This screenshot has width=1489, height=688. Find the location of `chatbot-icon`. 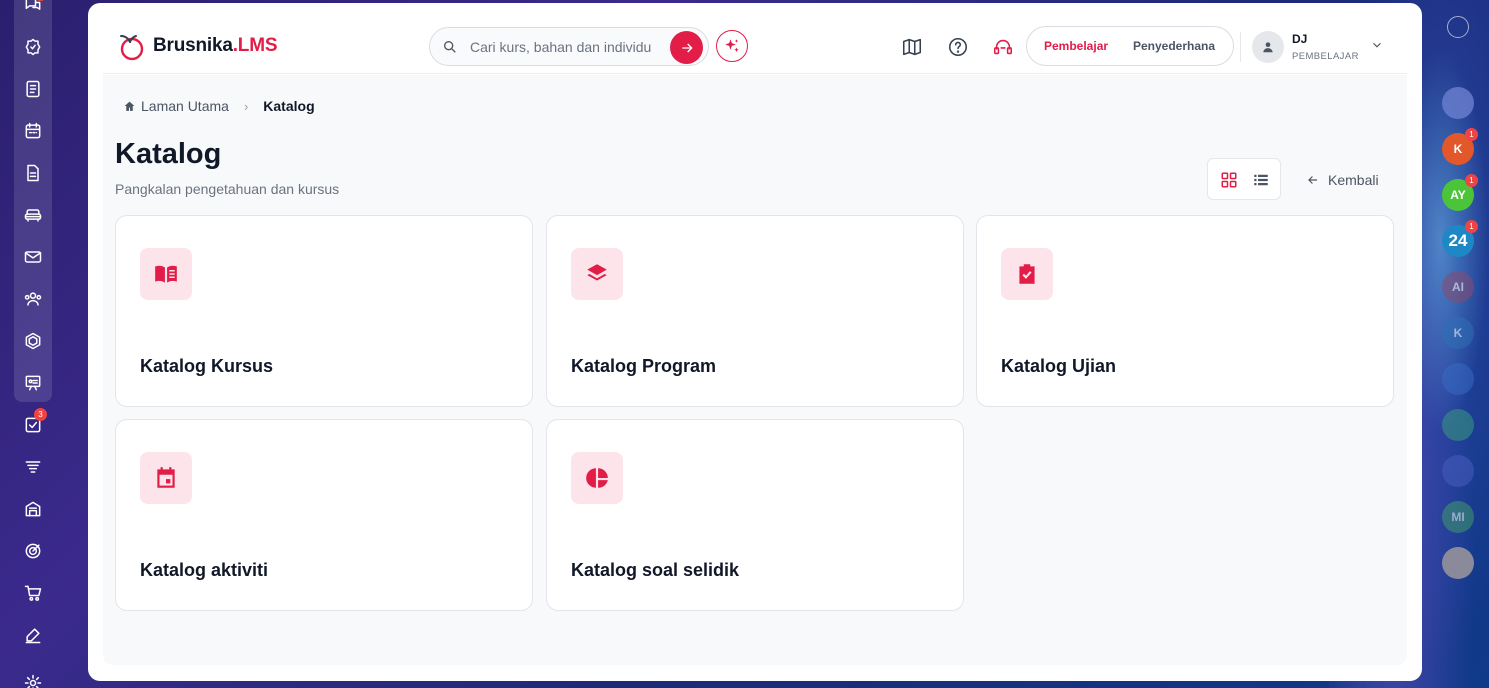

chatbot-icon is located at coordinates (1458, 27).